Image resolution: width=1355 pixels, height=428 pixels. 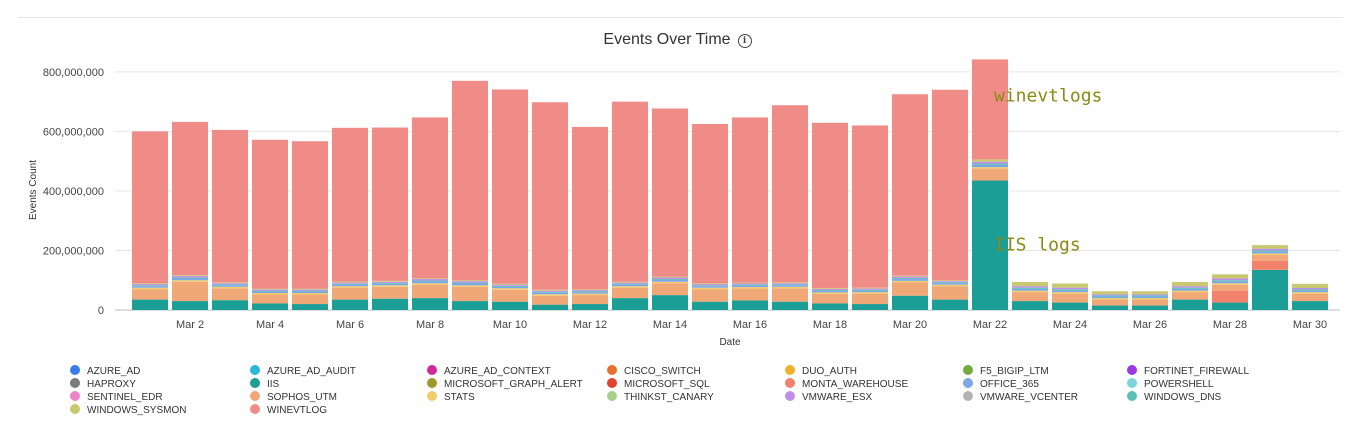 What do you see at coordinates (128, 410) in the screenshot?
I see `legend-item: WINDOWS_SYSMON` at bounding box center [128, 410].